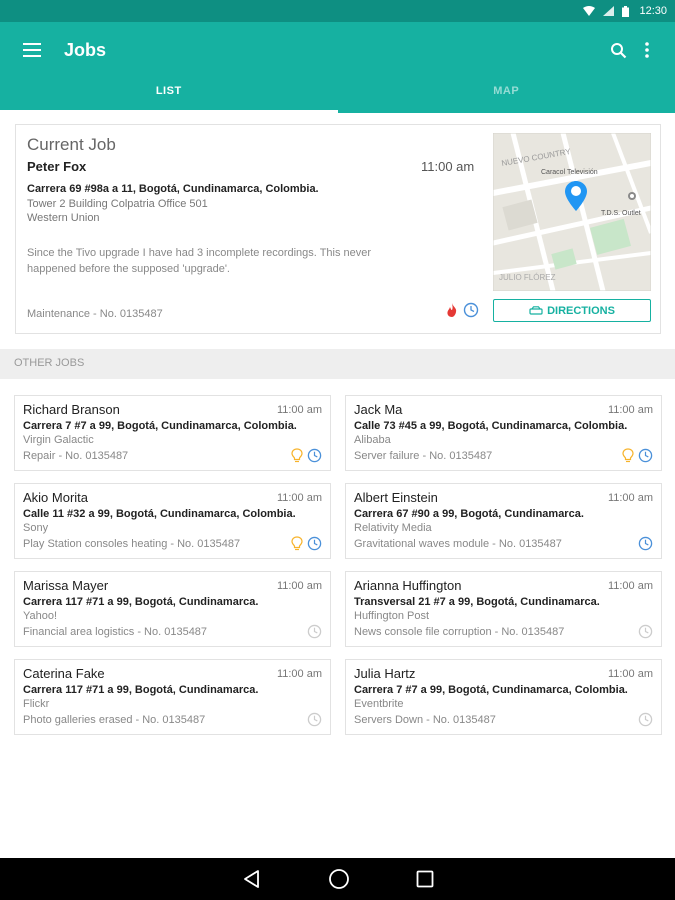  Describe the element at coordinates (626, 11) in the screenshot. I see `battery-icon` at that location.